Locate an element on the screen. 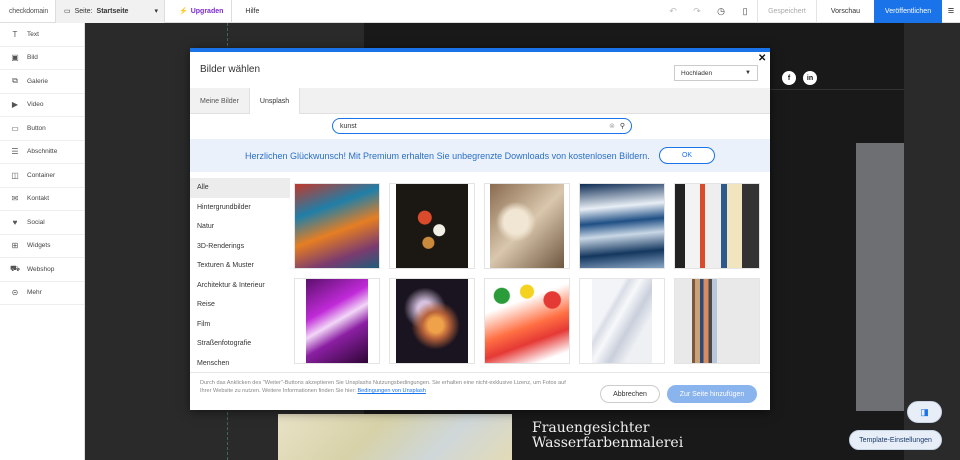 The image size is (960, 460). category-item: Texturen & Muster is located at coordinates (240, 266).